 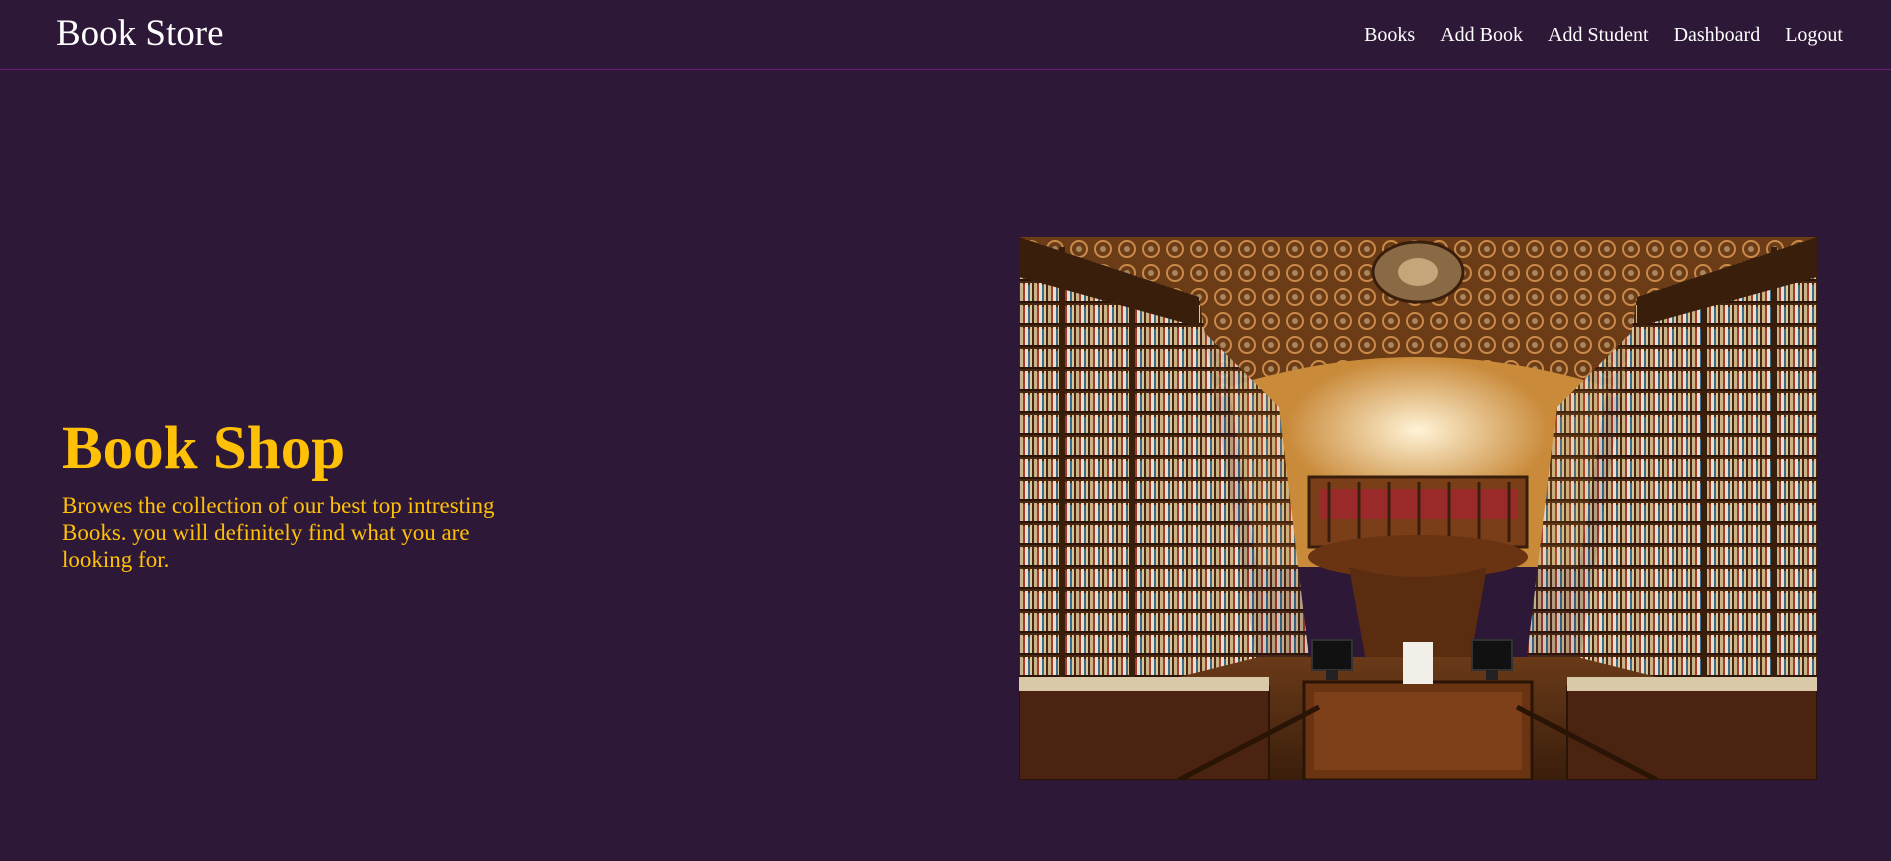 I want to click on nav-link-logout: Logout, so click(x=1814, y=35).